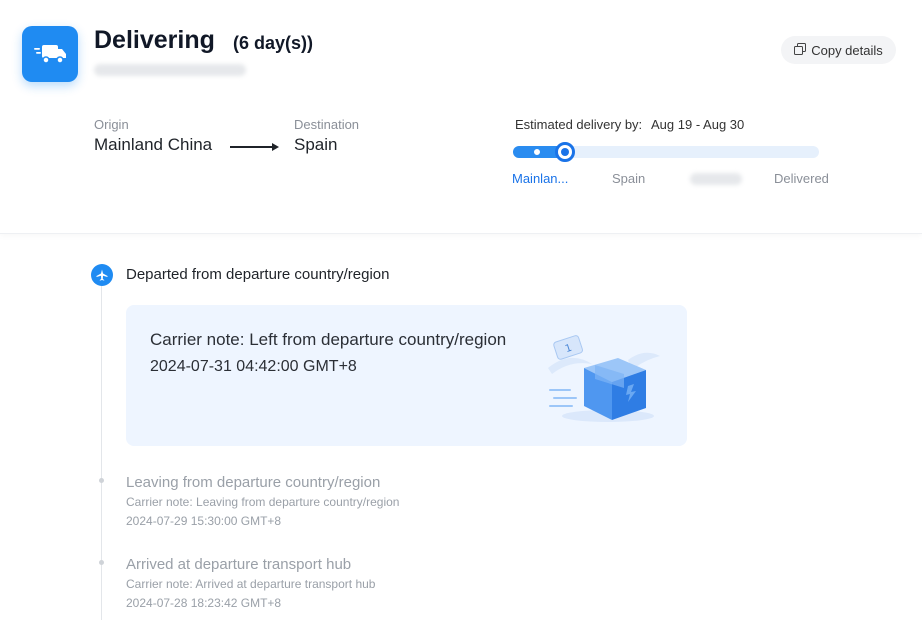 This screenshot has height=620, width=922. What do you see at coordinates (239, 564) in the screenshot?
I see `history-event-title: Arrived at departure transport hub` at bounding box center [239, 564].